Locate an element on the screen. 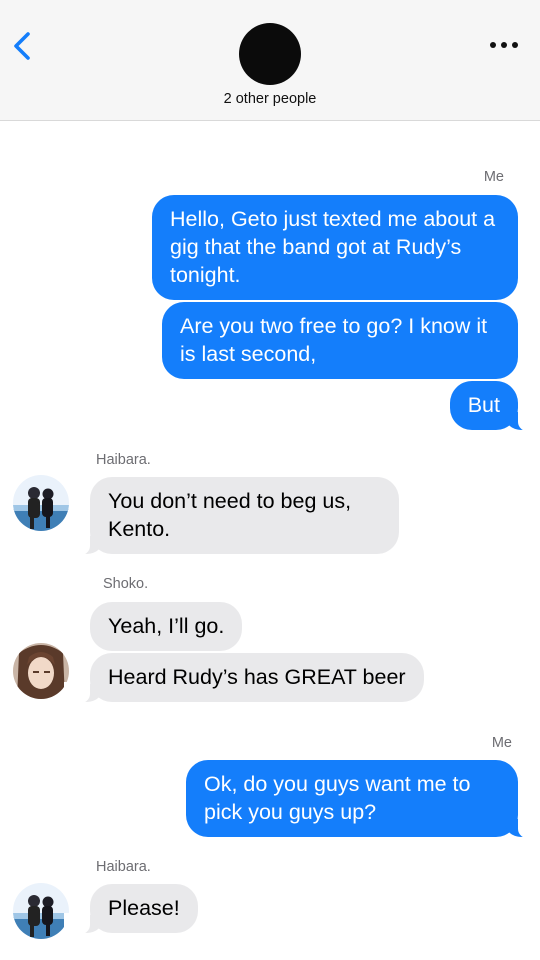 The height and width of the screenshot is (960, 540). message-bubble: Please! is located at coordinates (131, 909).